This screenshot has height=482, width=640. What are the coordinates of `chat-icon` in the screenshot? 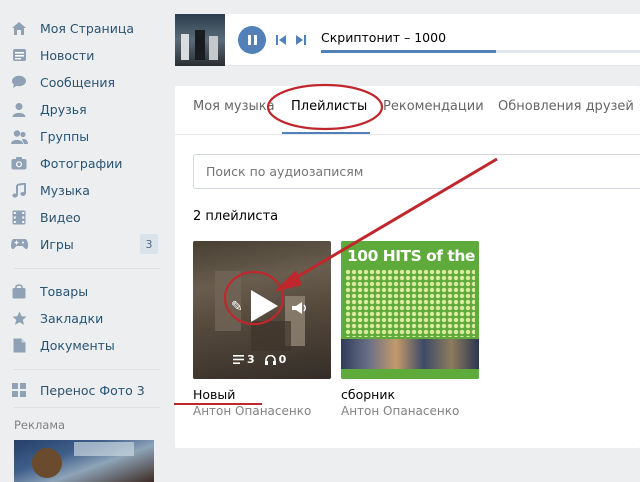 It's located at (19, 82).